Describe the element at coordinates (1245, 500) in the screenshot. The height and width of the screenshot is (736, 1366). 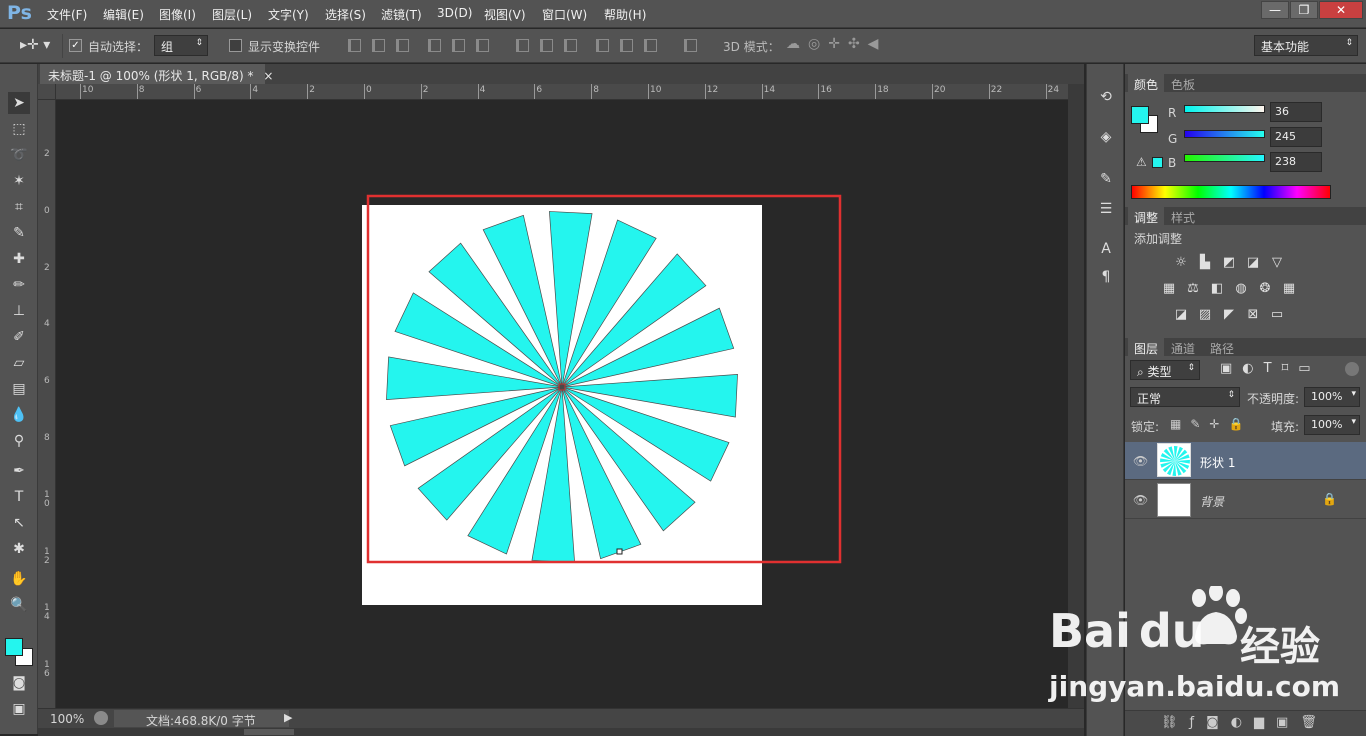
I see `layer-row-background: 👁 背景 🔒` at that location.